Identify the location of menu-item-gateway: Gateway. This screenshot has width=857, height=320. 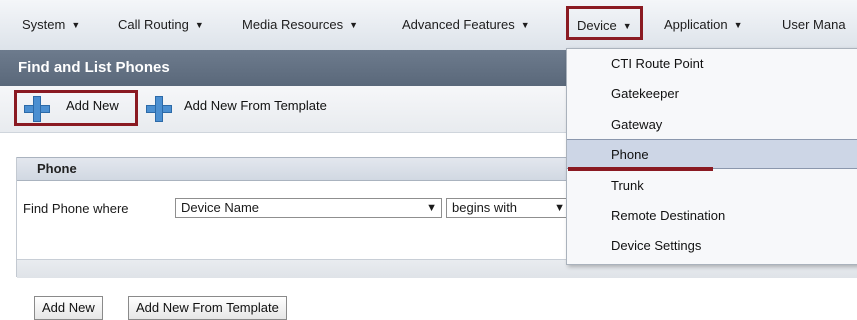
(712, 125).